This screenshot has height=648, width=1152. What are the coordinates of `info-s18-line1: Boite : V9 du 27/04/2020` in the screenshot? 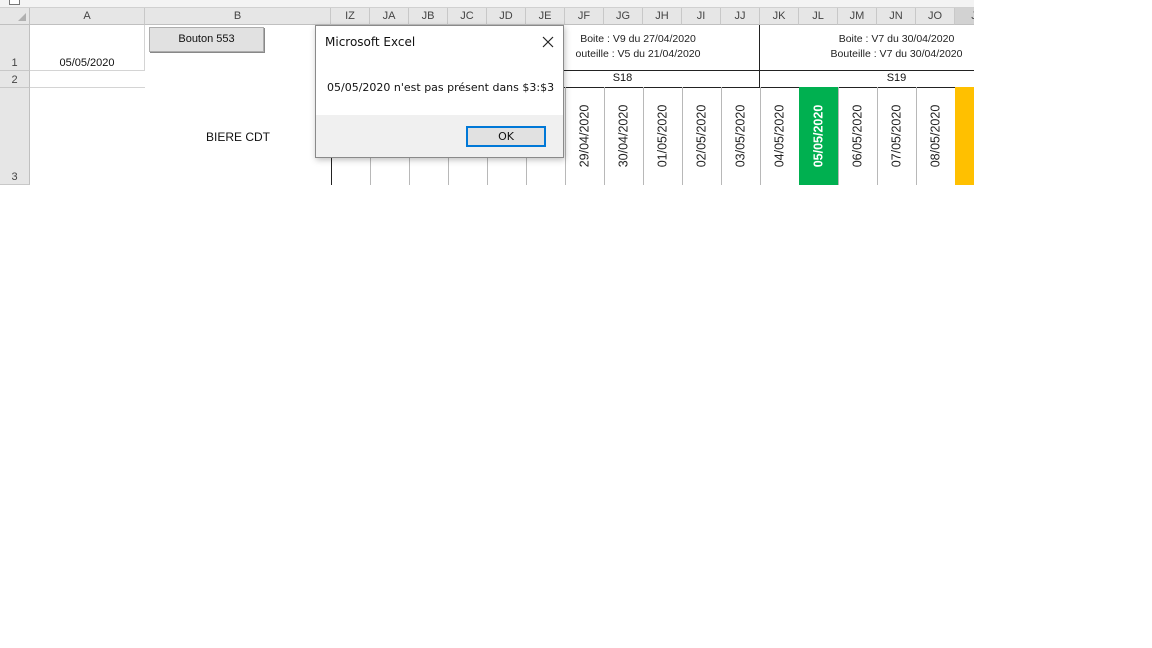 It's located at (638, 39).